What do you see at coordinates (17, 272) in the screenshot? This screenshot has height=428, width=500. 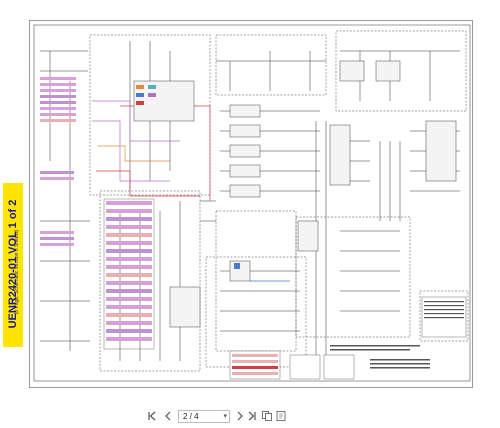 I see `document-subtitle: (8 Page, Schematic Version 8 Sheets)` at bounding box center [17, 272].